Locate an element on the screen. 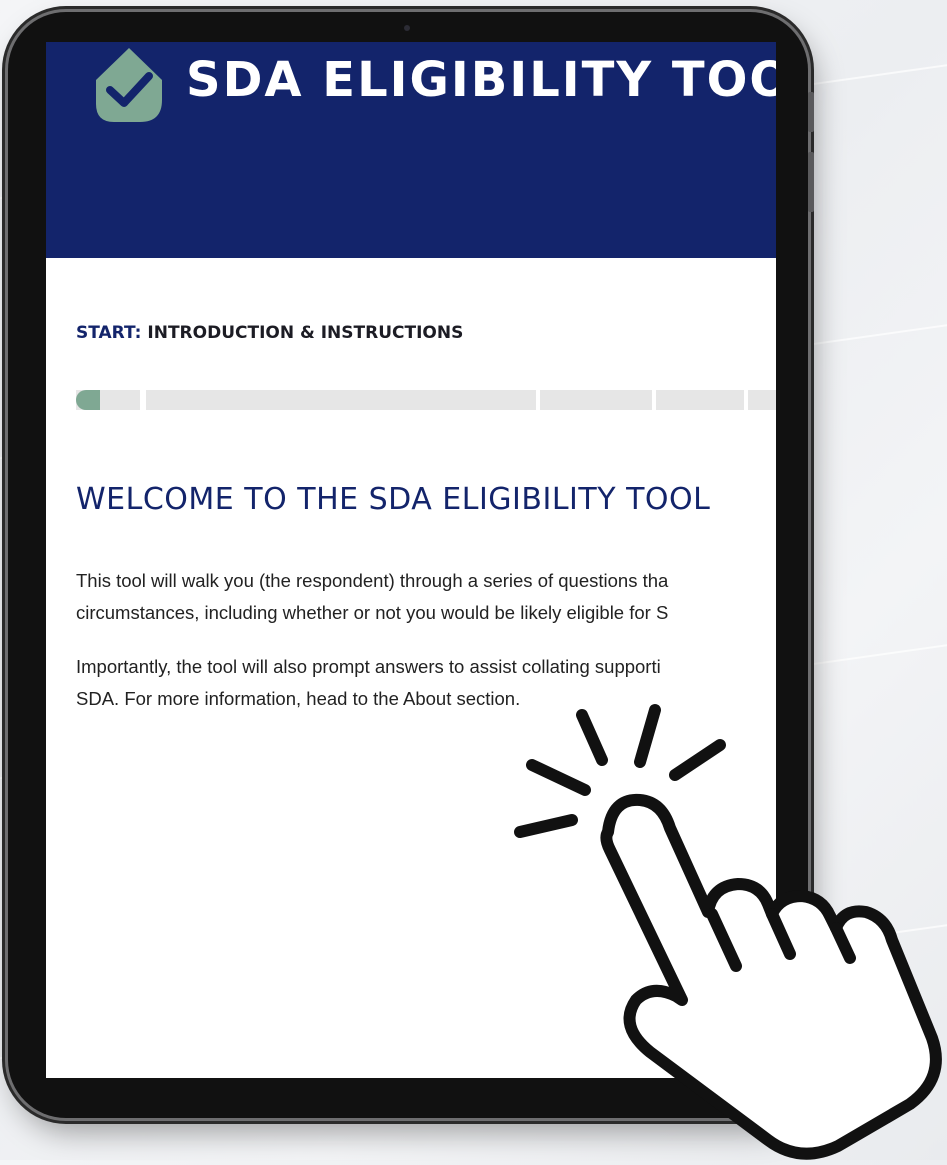  camera-icon is located at coordinates (407, 28).